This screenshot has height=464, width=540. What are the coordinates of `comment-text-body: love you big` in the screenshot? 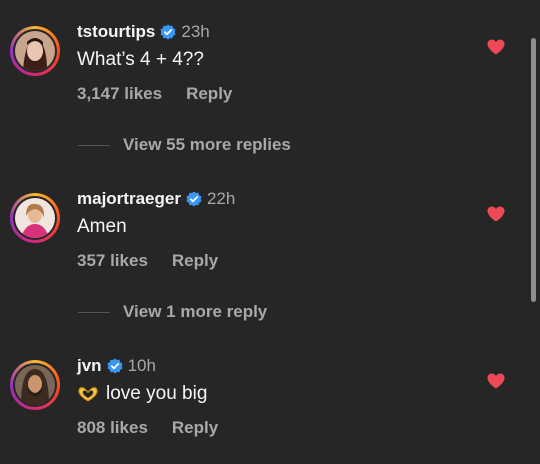 It's located at (157, 393).